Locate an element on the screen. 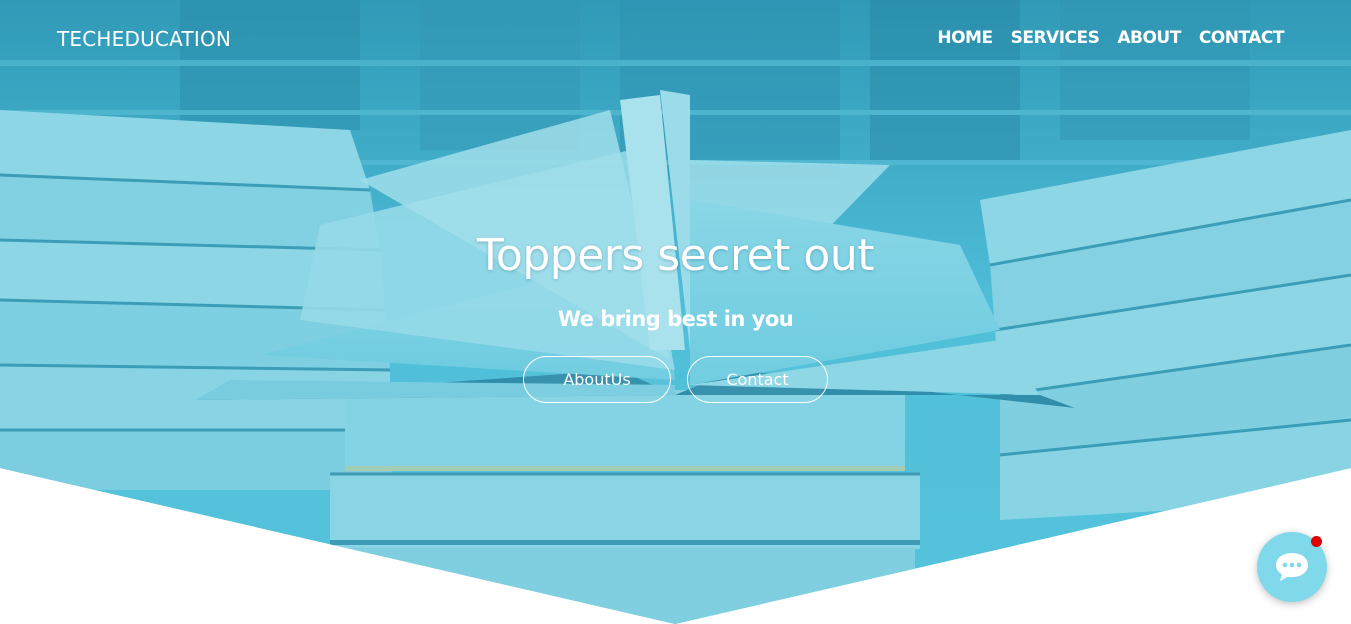 The image size is (1351, 624). hero-title: Toppers secret out is located at coordinates (675, 255).